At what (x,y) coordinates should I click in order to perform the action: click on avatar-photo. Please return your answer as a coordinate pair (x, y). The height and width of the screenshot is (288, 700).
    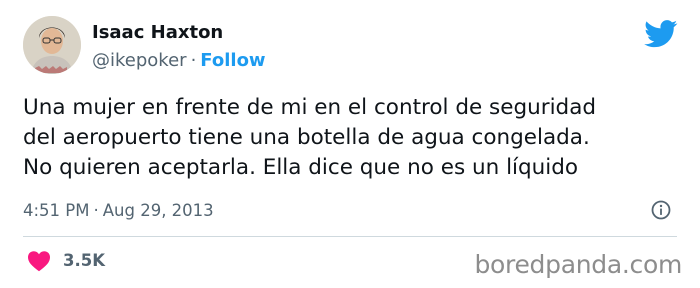
    Looking at the image, I should click on (52, 45).